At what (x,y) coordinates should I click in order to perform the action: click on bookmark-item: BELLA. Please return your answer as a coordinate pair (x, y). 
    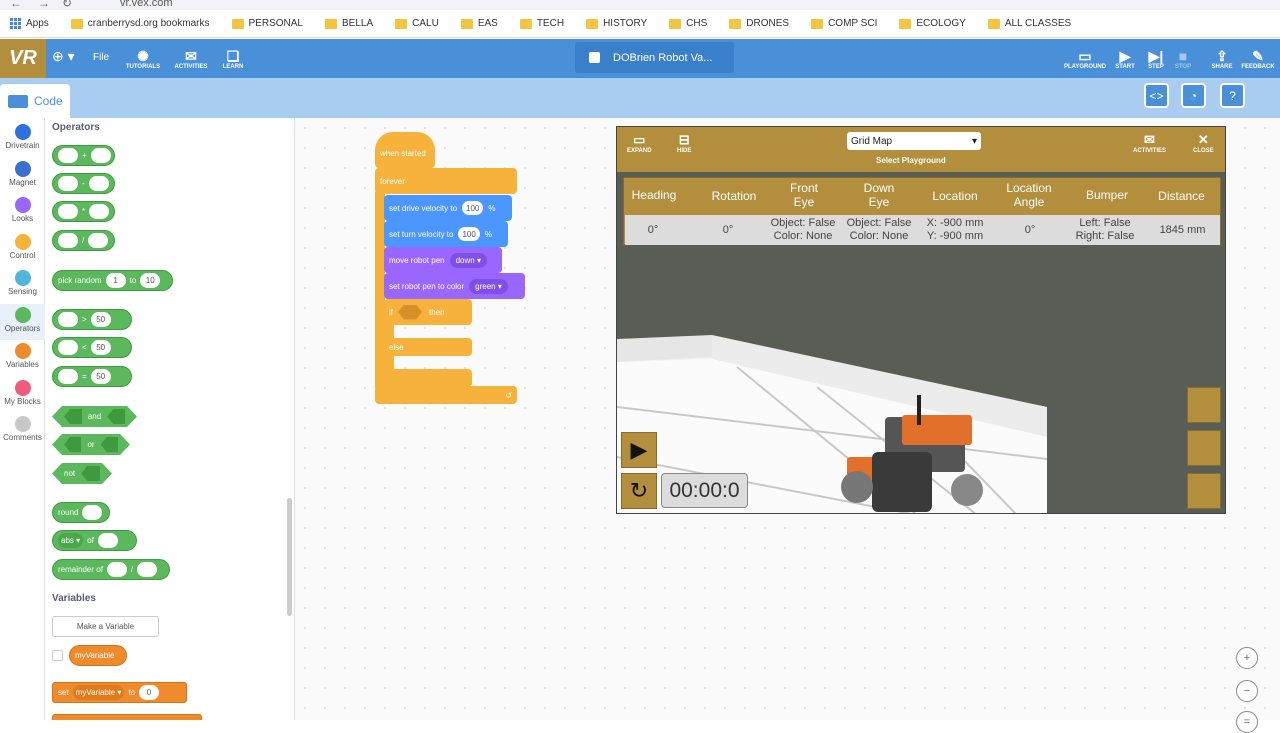
    Looking at the image, I should click on (348, 23).